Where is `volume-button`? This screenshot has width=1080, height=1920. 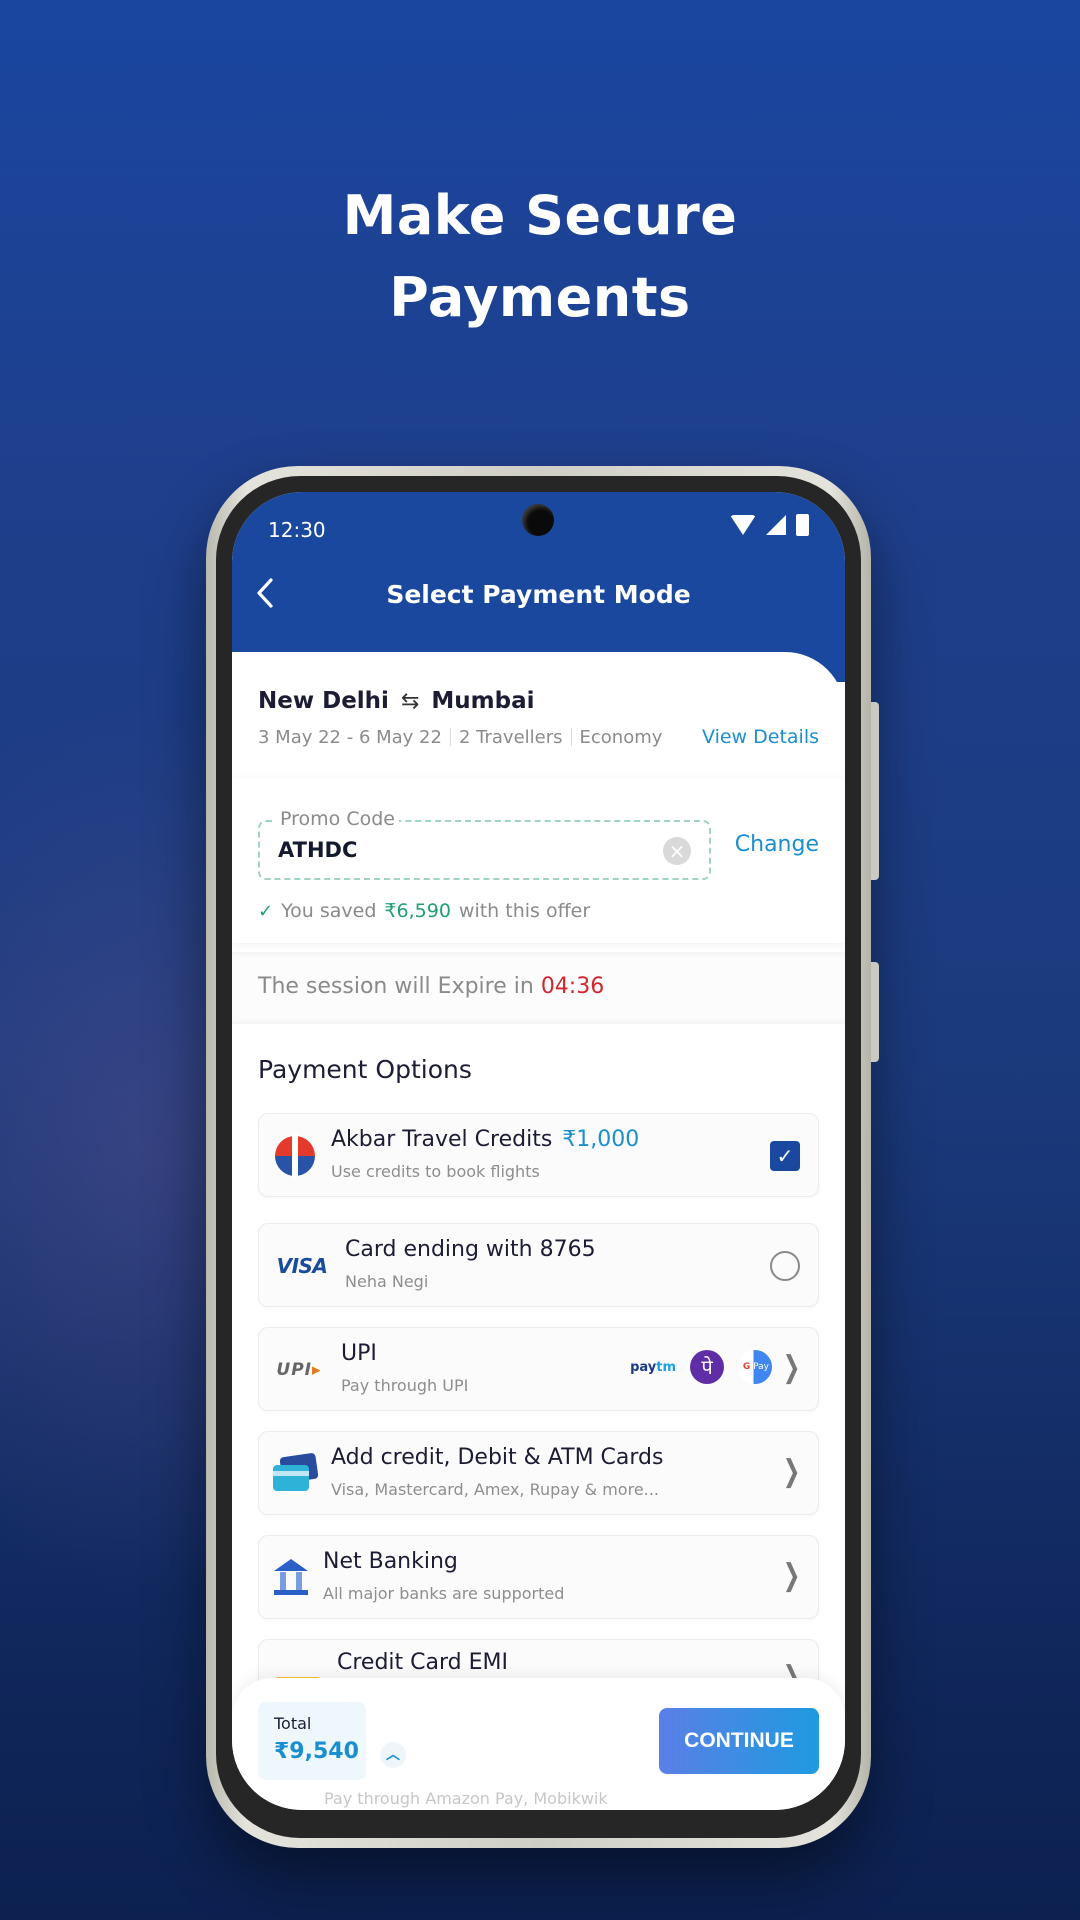 volume-button is located at coordinates (875, 791).